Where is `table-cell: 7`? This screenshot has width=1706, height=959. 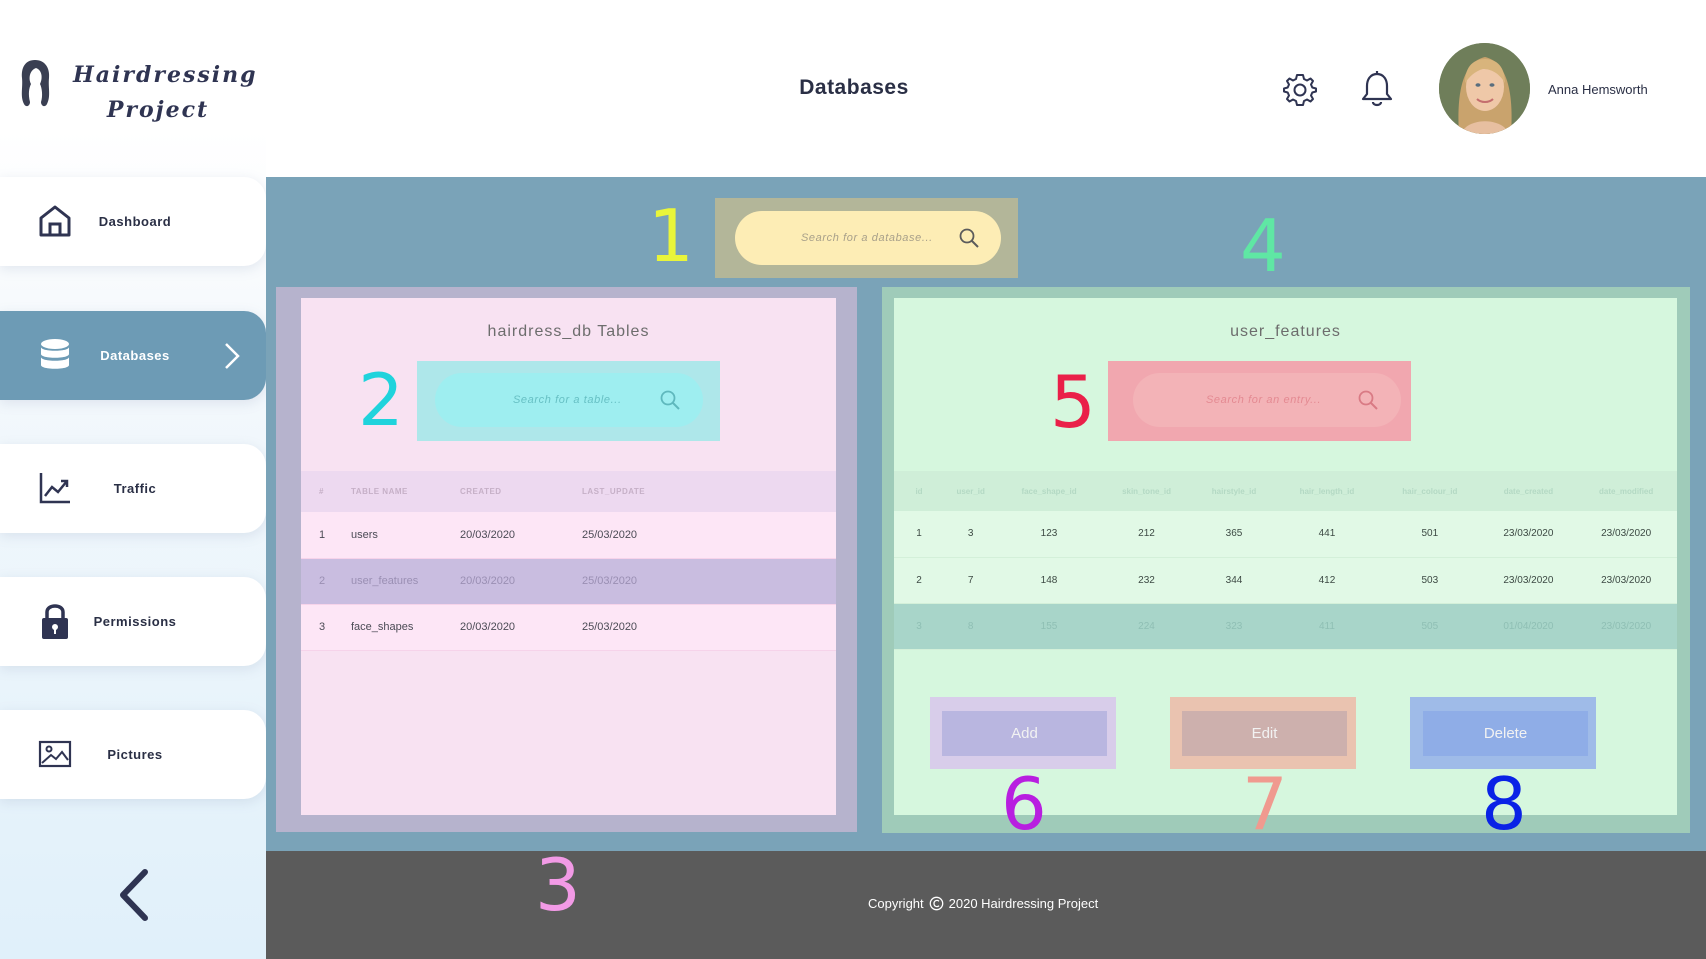 table-cell: 7 is located at coordinates (971, 580).